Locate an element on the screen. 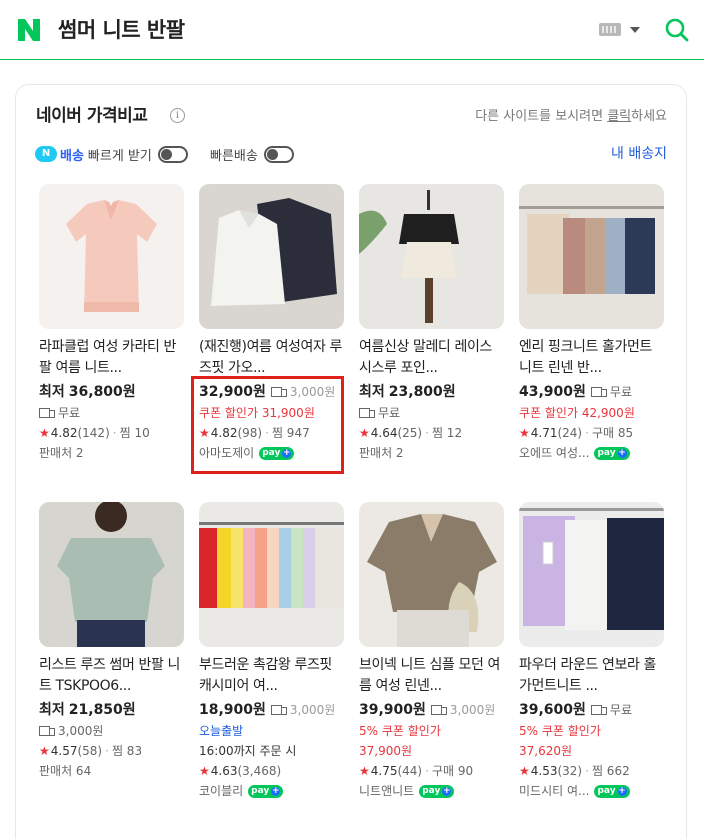 This screenshot has height=839, width=704. naver-logo-icon is located at coordinates (29, 30).